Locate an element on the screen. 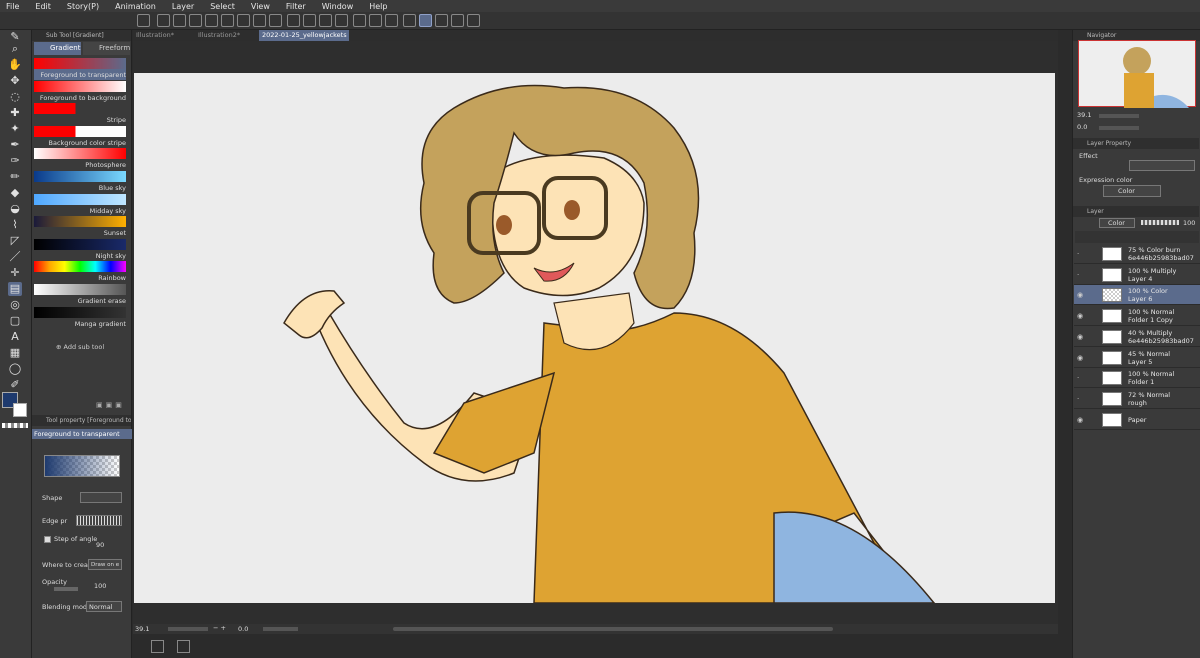 Image resolution: width=1200 pixels, height=658 pixels. pencil-icon: ✏ is located at coordinates (15, 177).